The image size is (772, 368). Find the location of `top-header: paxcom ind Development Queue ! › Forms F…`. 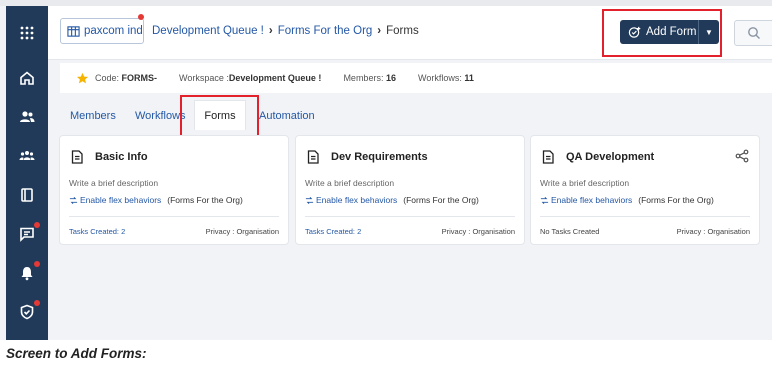

top-header: paxcom ind Development Queue ! › Forms F… is located at coordinates (410, 33).